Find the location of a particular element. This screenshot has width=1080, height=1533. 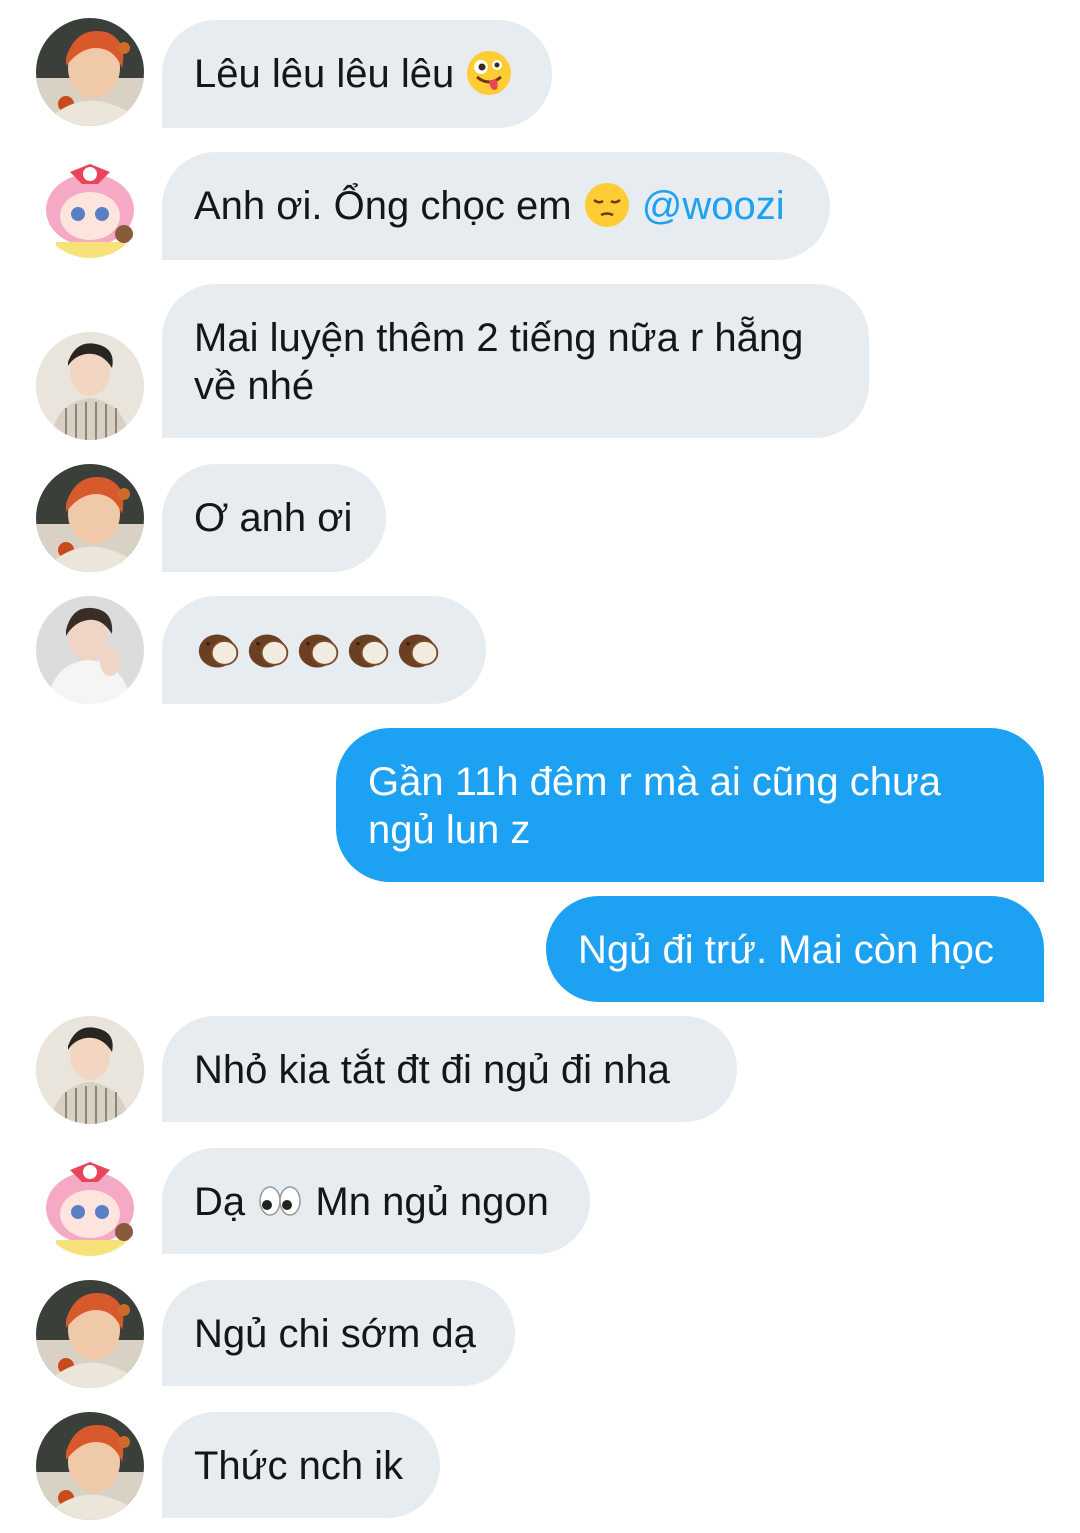

message-bubble: Ơ anh ơi is located at coordinates (274, 518).